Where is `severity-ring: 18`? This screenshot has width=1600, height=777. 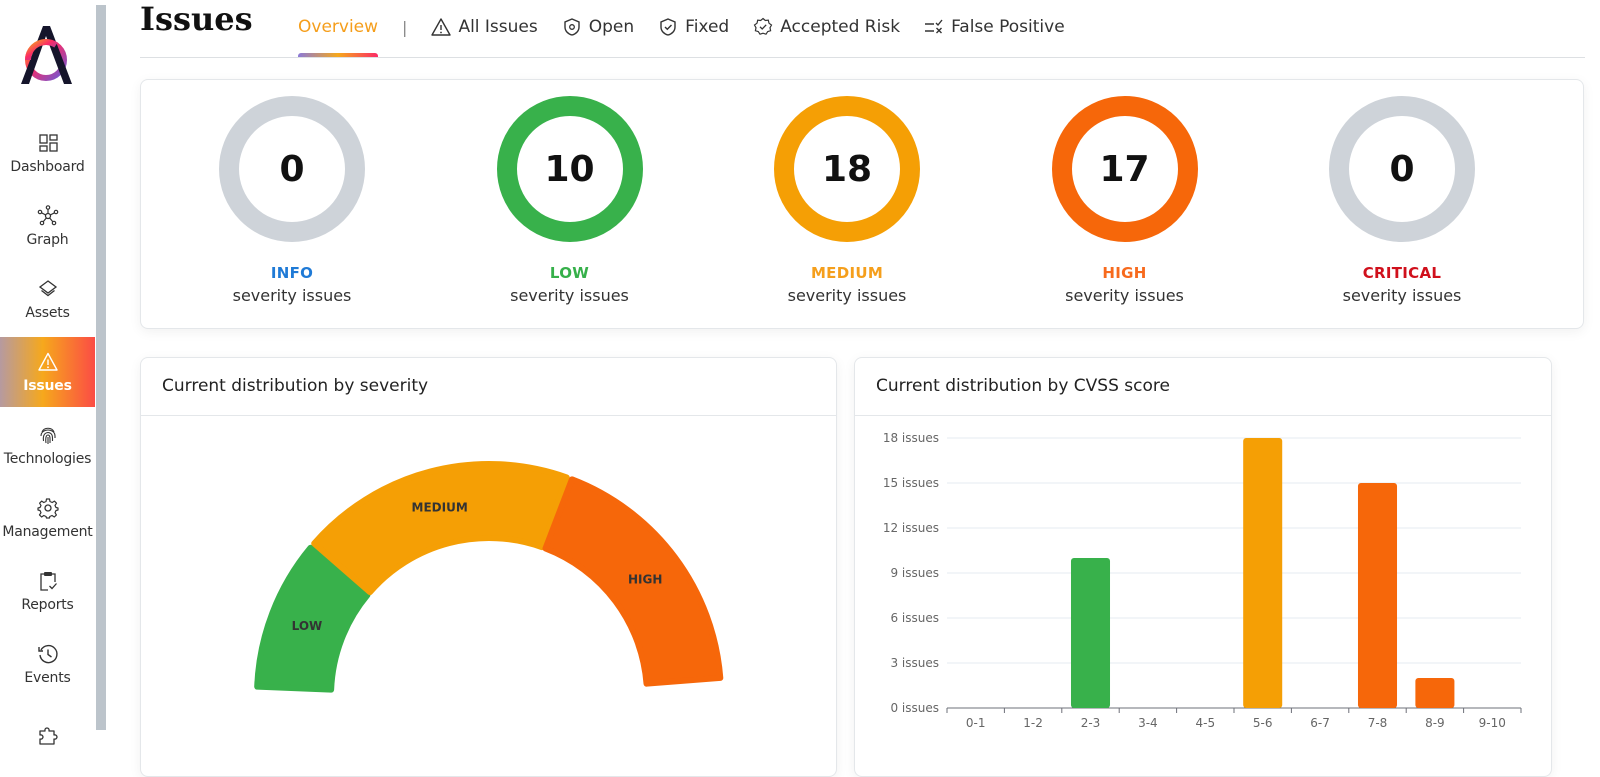
severity-ring: 18 is located at coordinates (847, 169).